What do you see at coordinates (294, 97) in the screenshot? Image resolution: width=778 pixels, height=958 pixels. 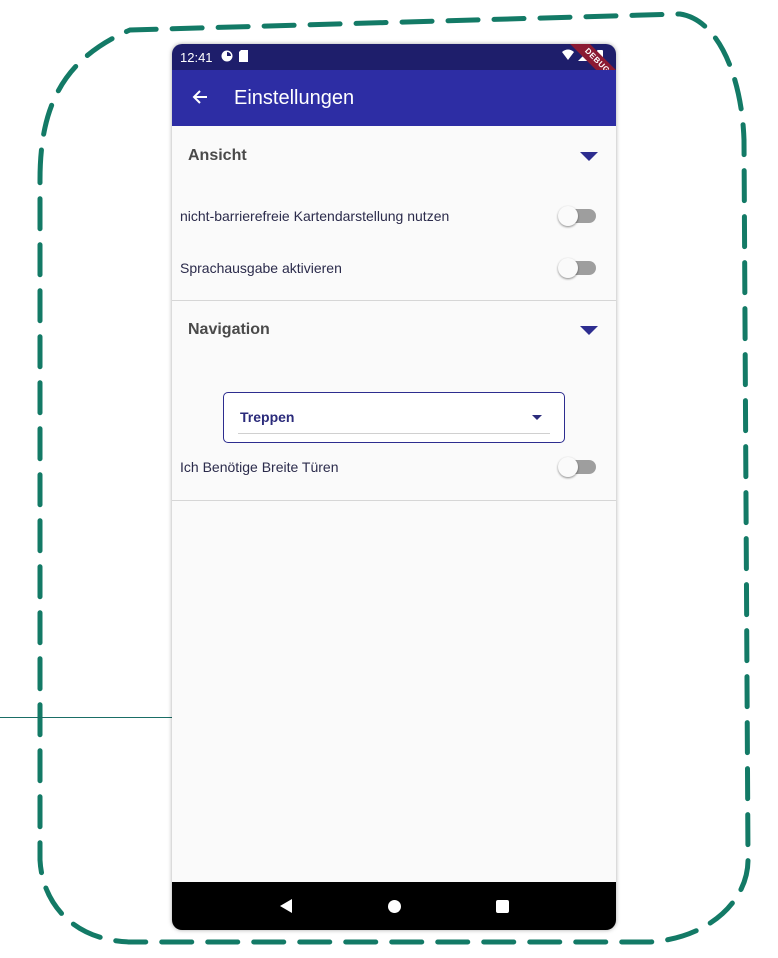 I see `page-title: Einstellungen` at bounding box center [294, 97].